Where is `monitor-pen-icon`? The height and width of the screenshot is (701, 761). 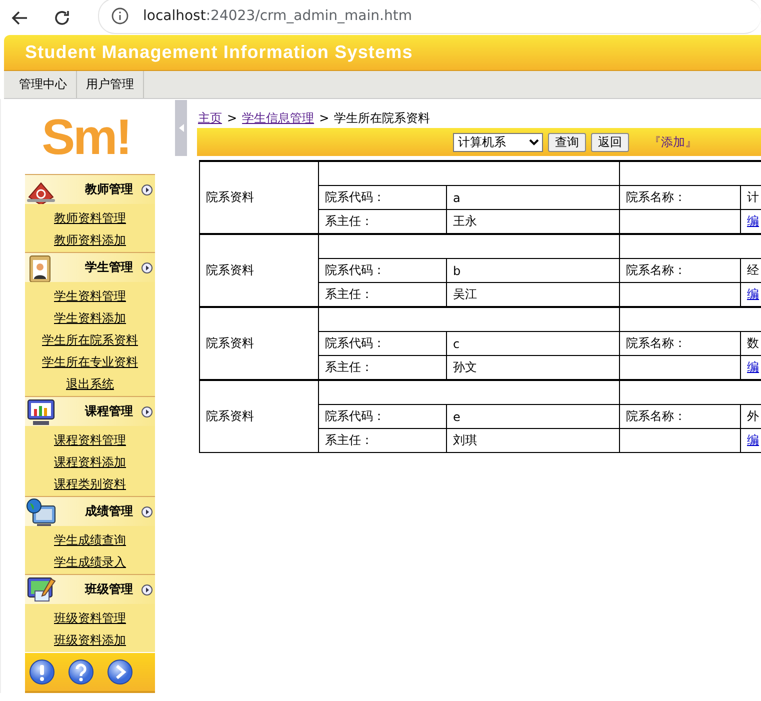 monitor-pen-icon is located at coordinates (41, 589).